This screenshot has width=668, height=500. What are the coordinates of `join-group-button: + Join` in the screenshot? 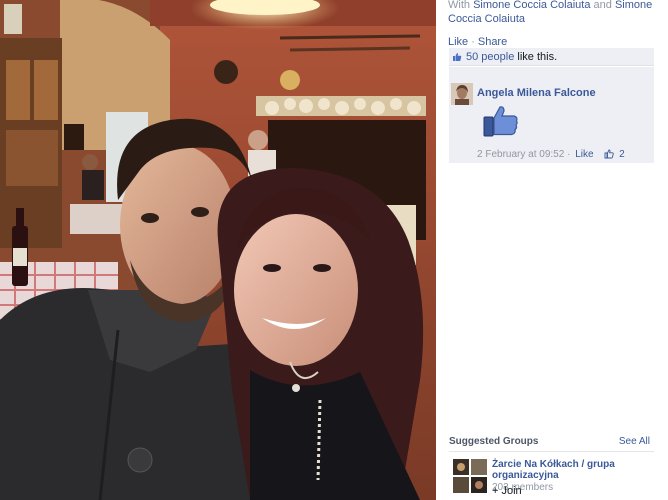 It's located at (507, 491).